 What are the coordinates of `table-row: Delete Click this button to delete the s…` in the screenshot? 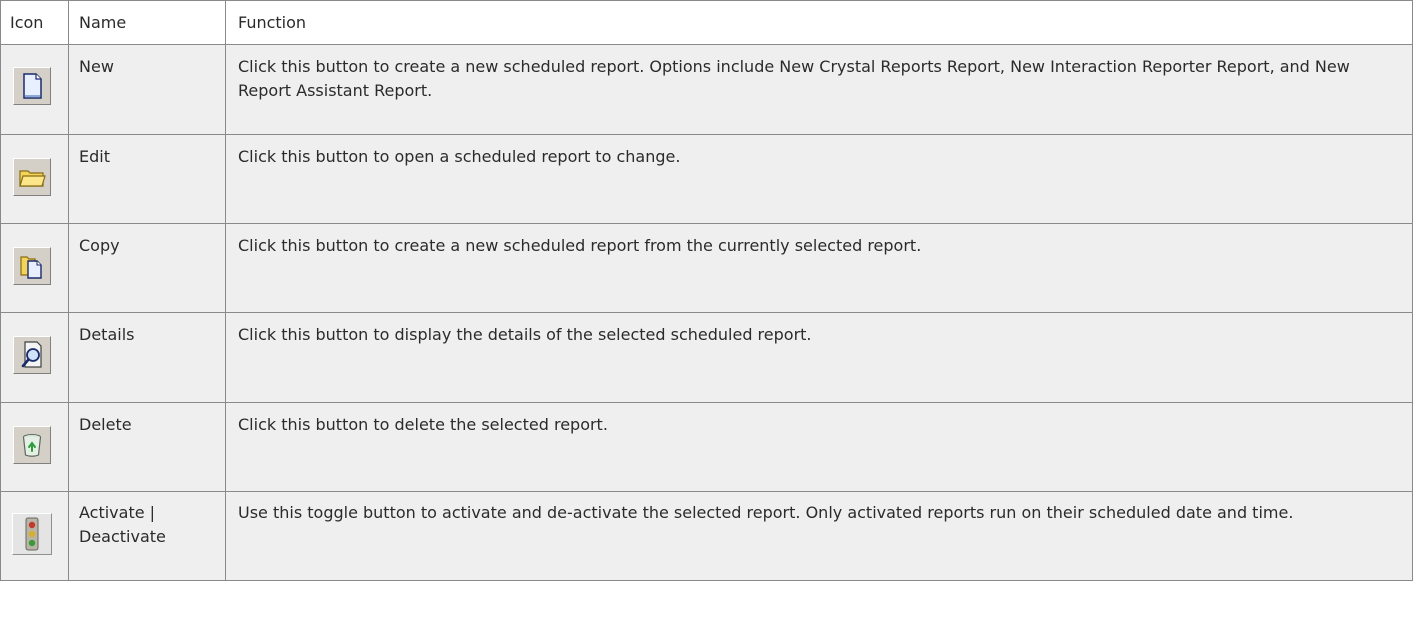 It's located at (706, 447).